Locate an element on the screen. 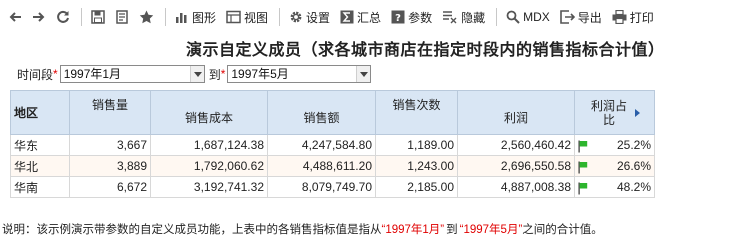 The image size is (747, 246). mdx-button: MDX is located at coordinates (528, 17).